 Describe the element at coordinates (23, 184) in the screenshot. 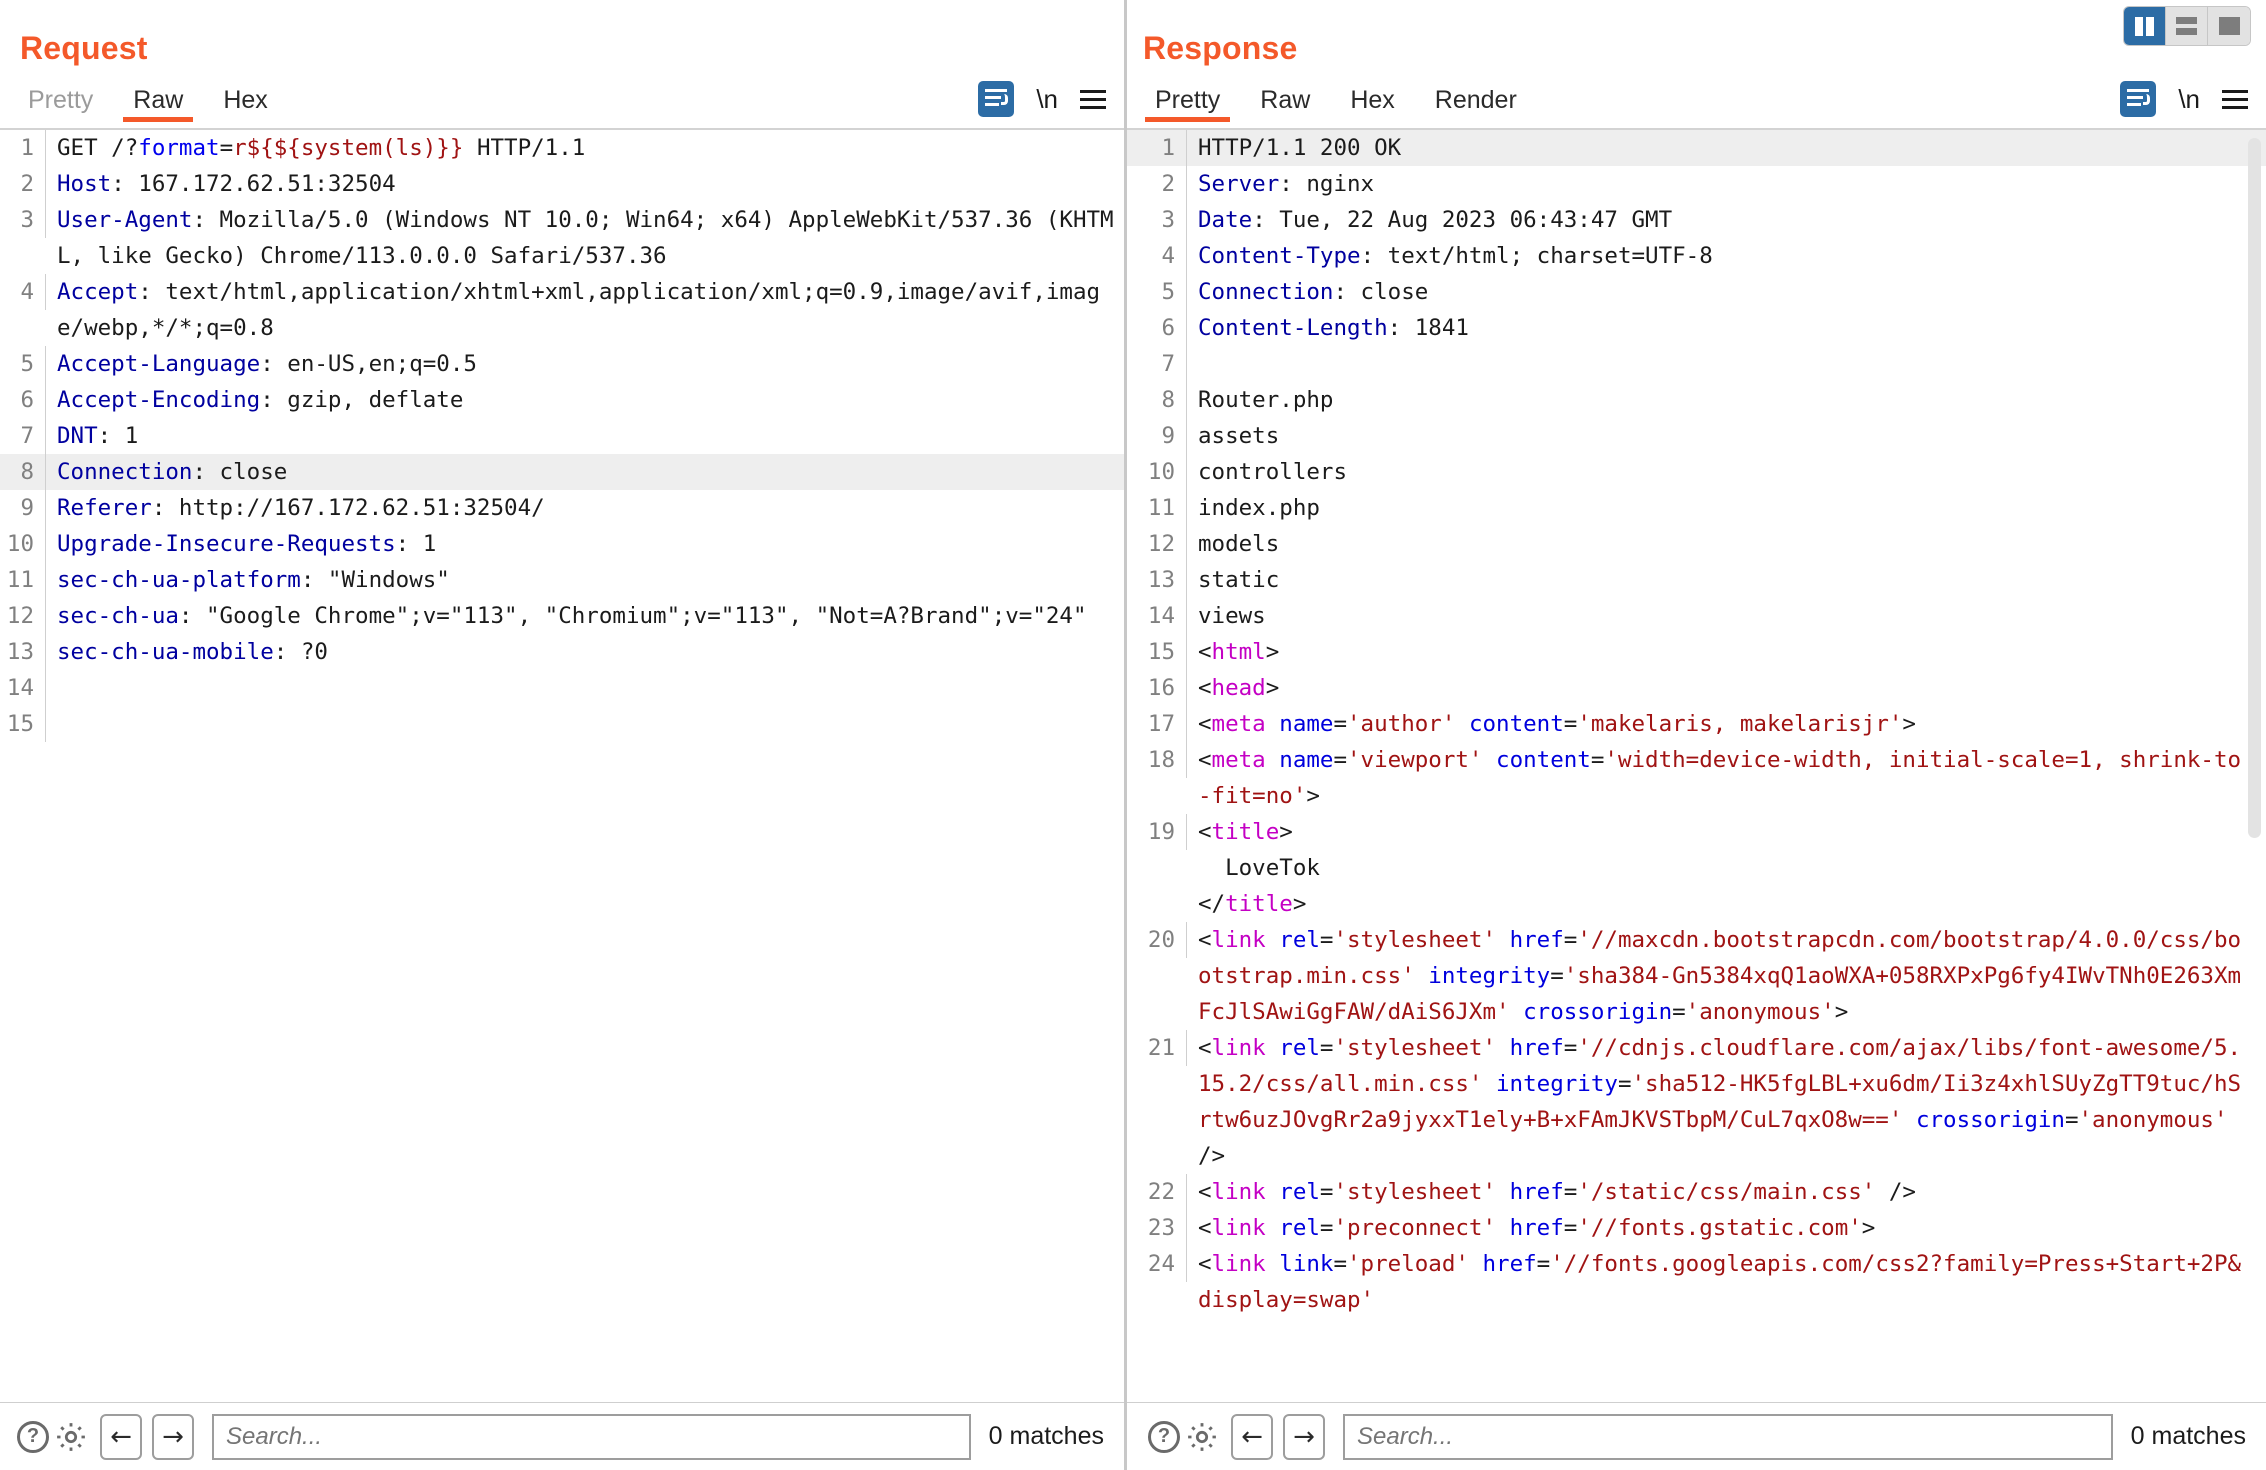

I see `line-number: 2` at that location.